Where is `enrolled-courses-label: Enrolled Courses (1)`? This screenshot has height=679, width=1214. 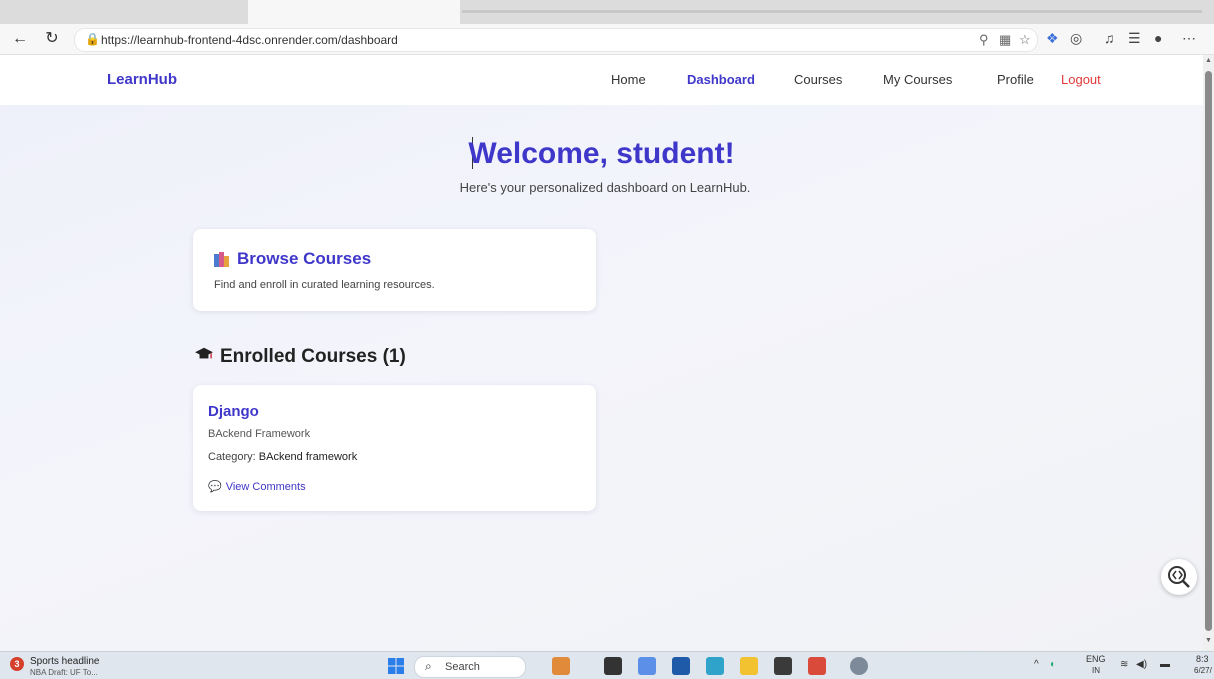 enrolled-courses-label: Enrolled Courses (1) is located at coordinates (313, 356).